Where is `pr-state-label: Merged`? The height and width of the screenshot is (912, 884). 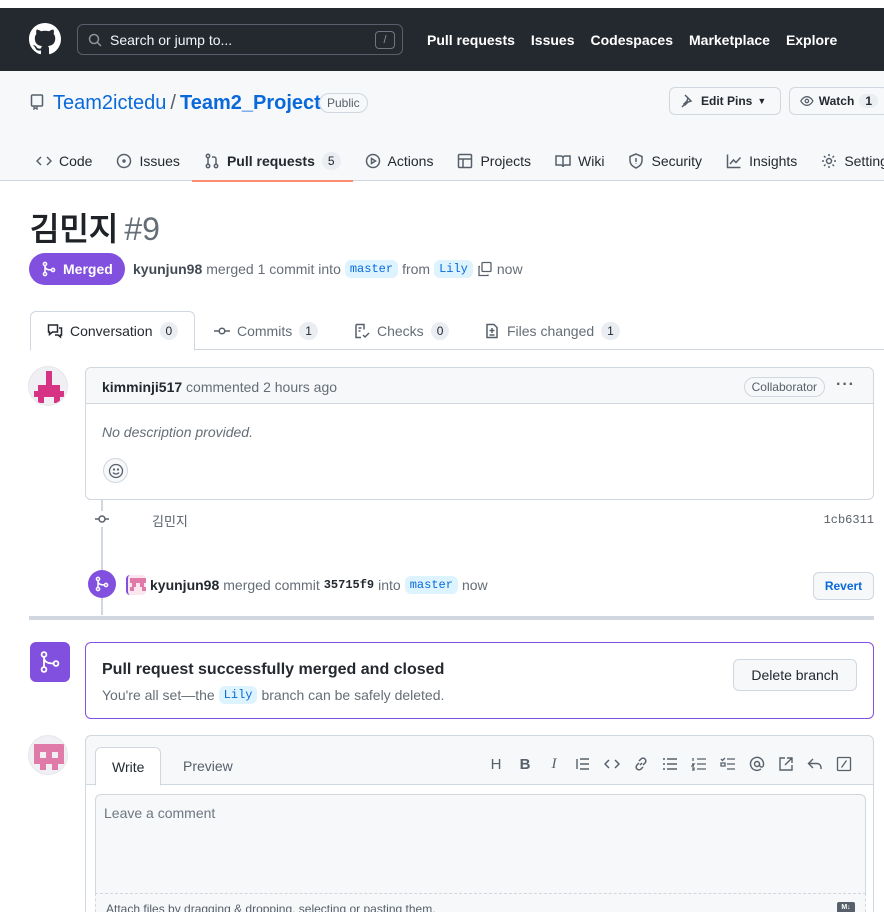
pr-state-label: Merged is located at coordinates (88, 269).